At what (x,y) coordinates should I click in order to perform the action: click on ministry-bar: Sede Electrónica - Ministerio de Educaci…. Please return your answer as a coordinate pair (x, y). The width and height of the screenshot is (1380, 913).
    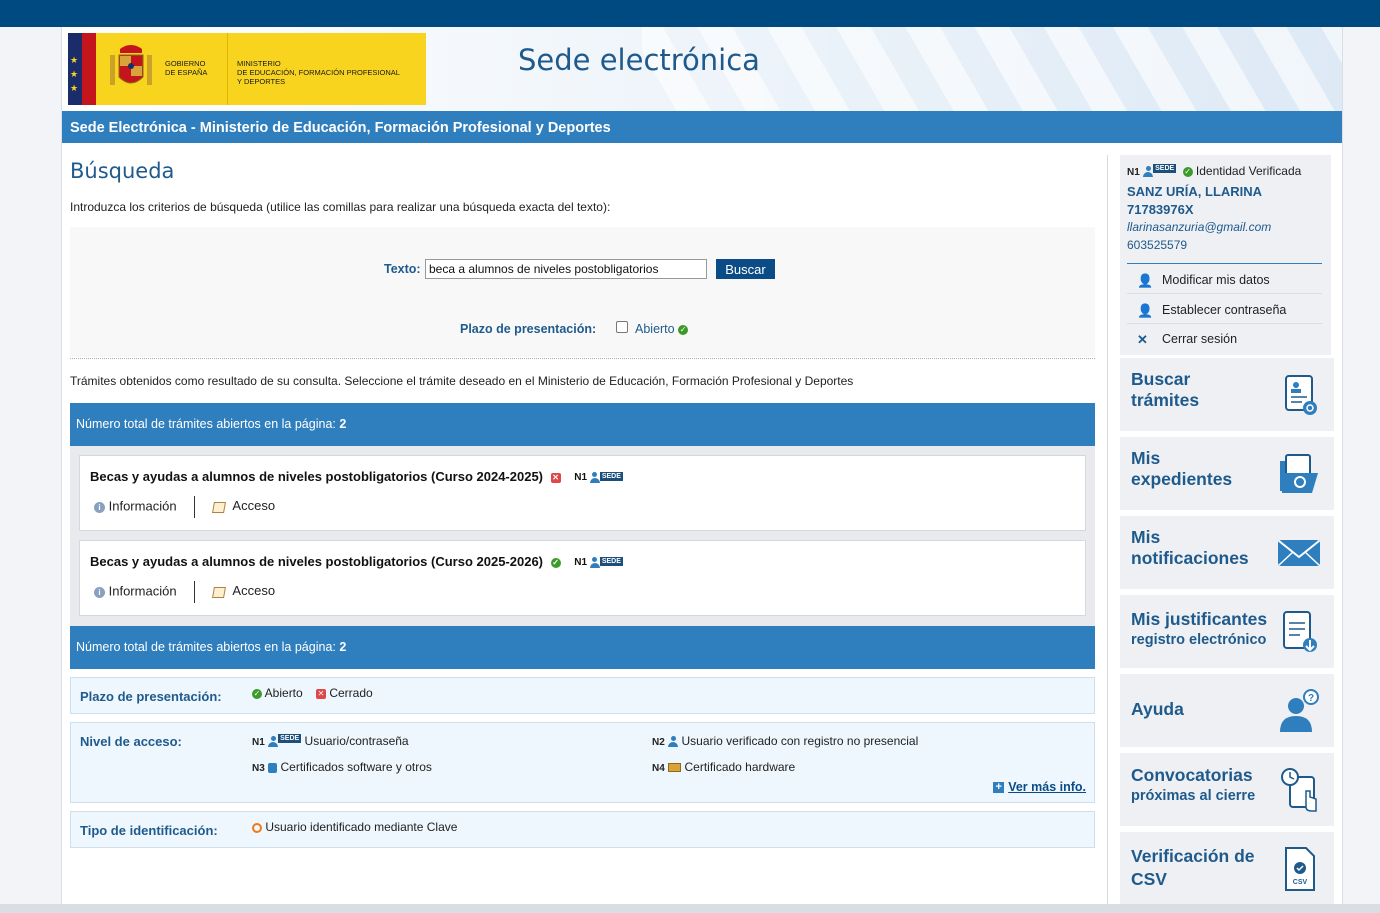
    Looking at the image, I should click on (702, 127).